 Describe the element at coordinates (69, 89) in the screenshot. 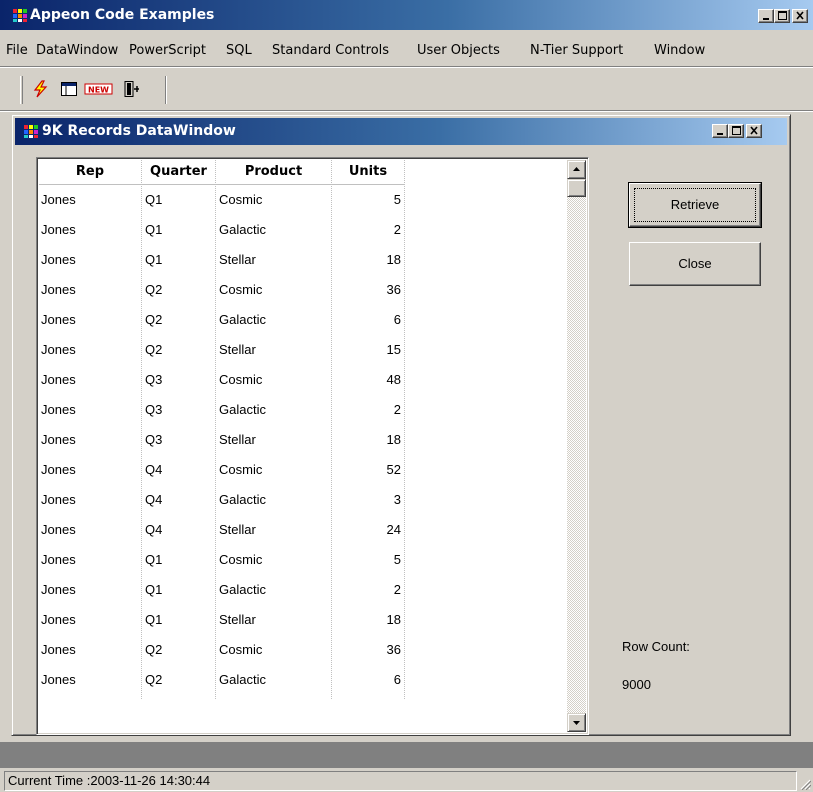

I see `window-layout-icon` at that location.